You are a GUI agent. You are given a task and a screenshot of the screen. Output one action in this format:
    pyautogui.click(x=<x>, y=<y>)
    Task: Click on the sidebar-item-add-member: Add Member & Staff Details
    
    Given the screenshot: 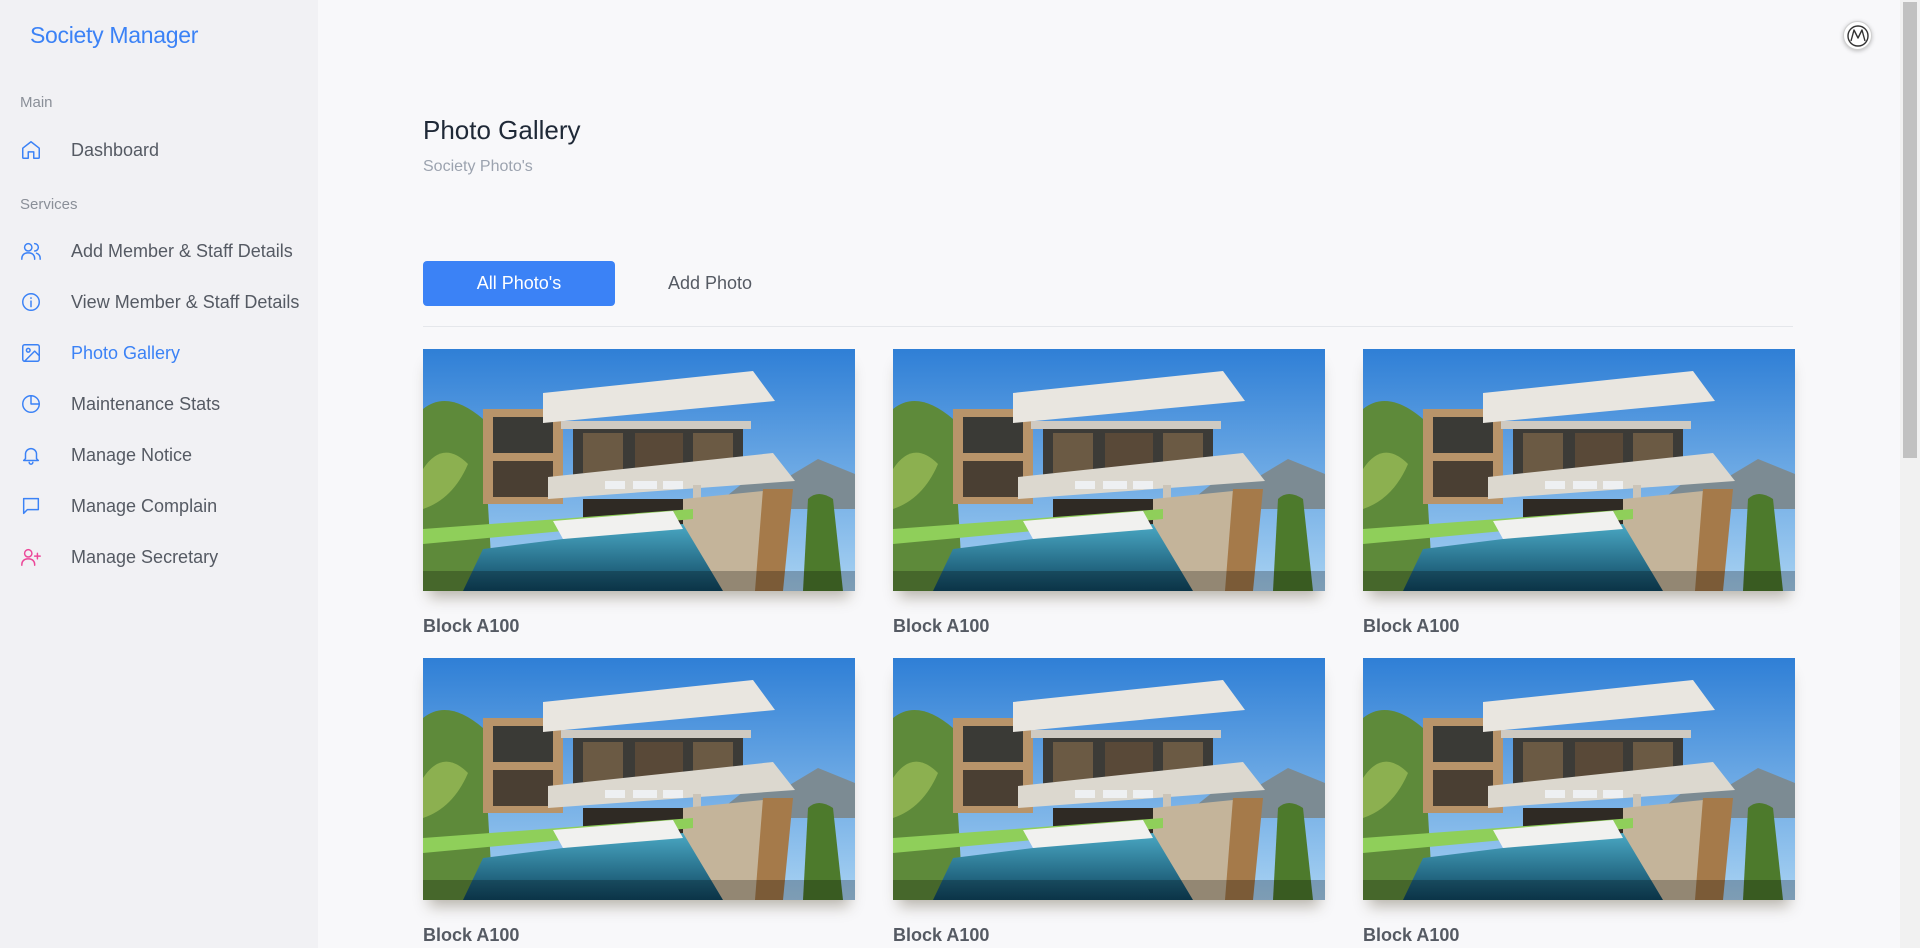 What is the action you would take?
    pyautogui.click(x=165, y=251)
    